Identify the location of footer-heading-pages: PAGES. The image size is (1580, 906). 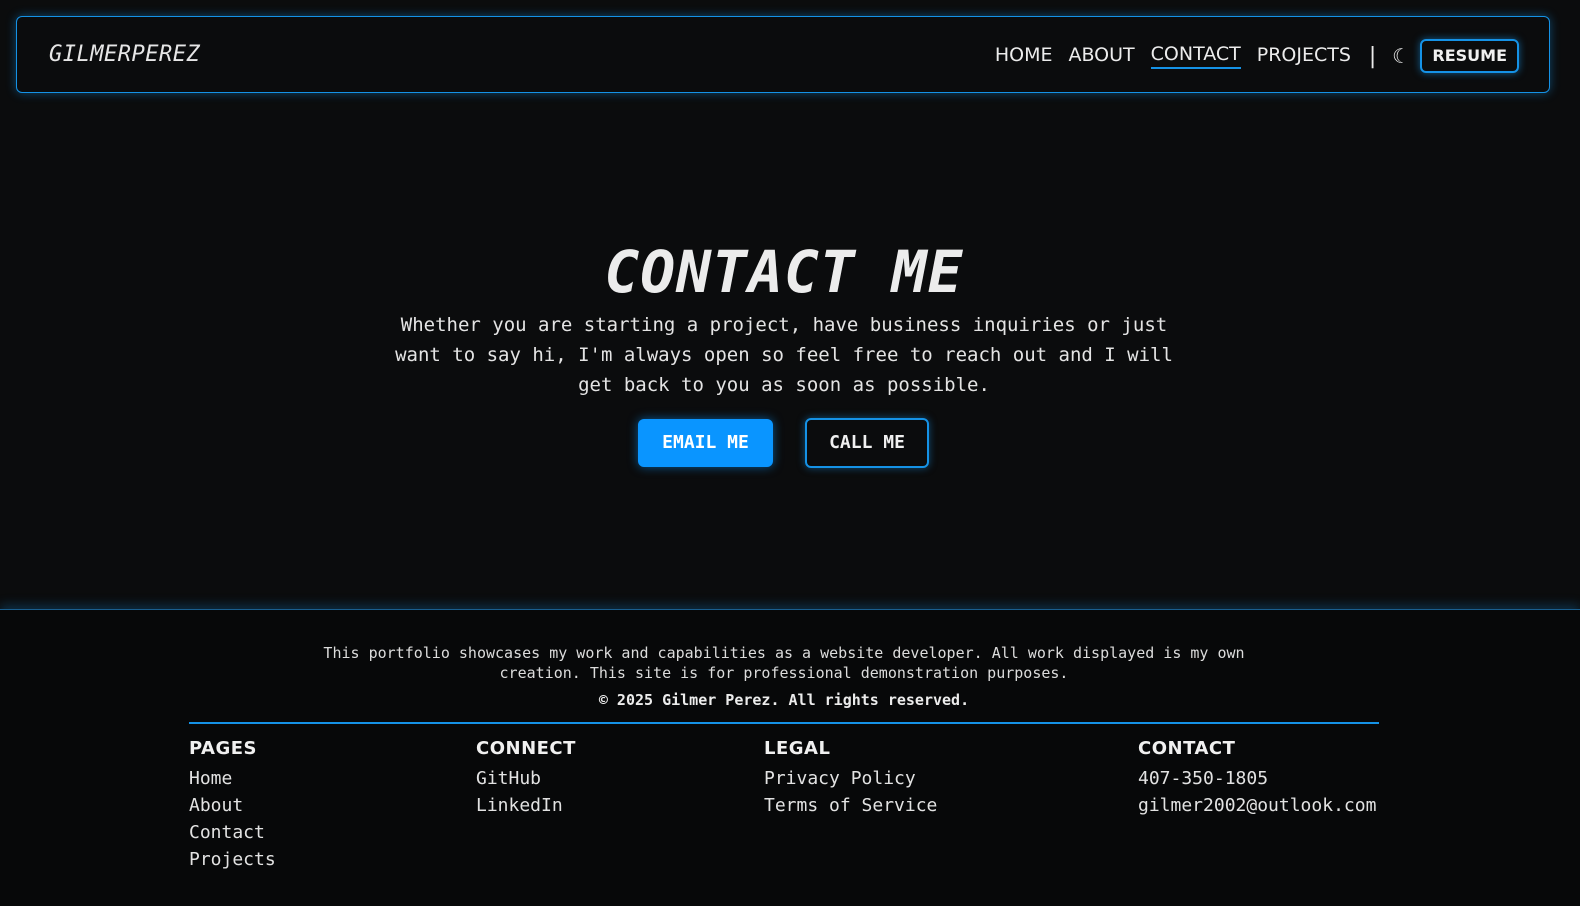
(223, 748).